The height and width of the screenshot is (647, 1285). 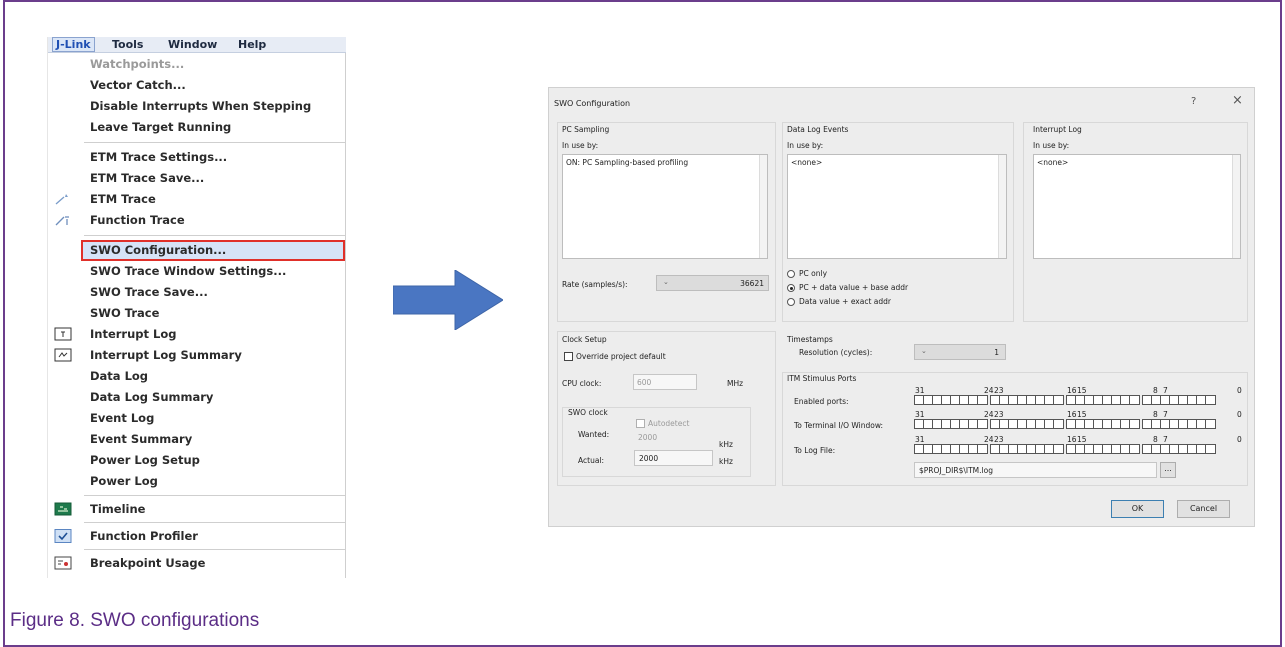 I want to click on menu-item-timeline: Timeline, so click(x=117, y=509).